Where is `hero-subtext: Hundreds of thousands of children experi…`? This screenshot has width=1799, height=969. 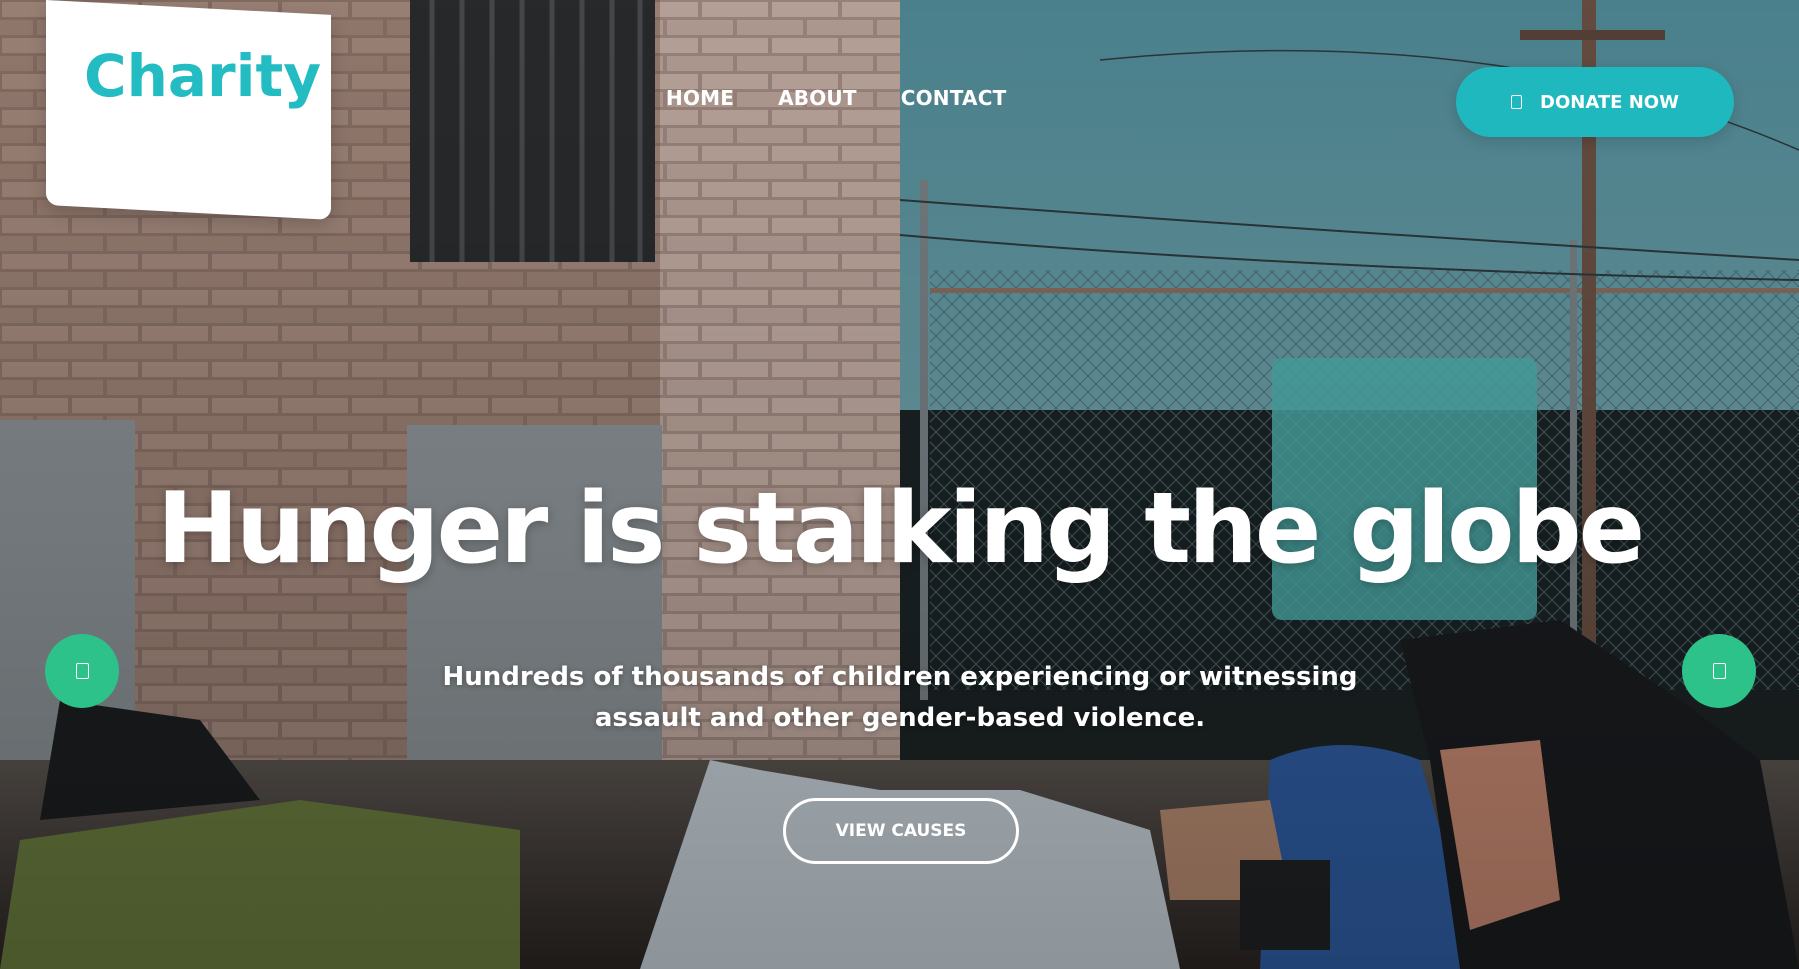
hero-subtext: Hundreds of thousands of children experi… is located at coordinates (900, 697).